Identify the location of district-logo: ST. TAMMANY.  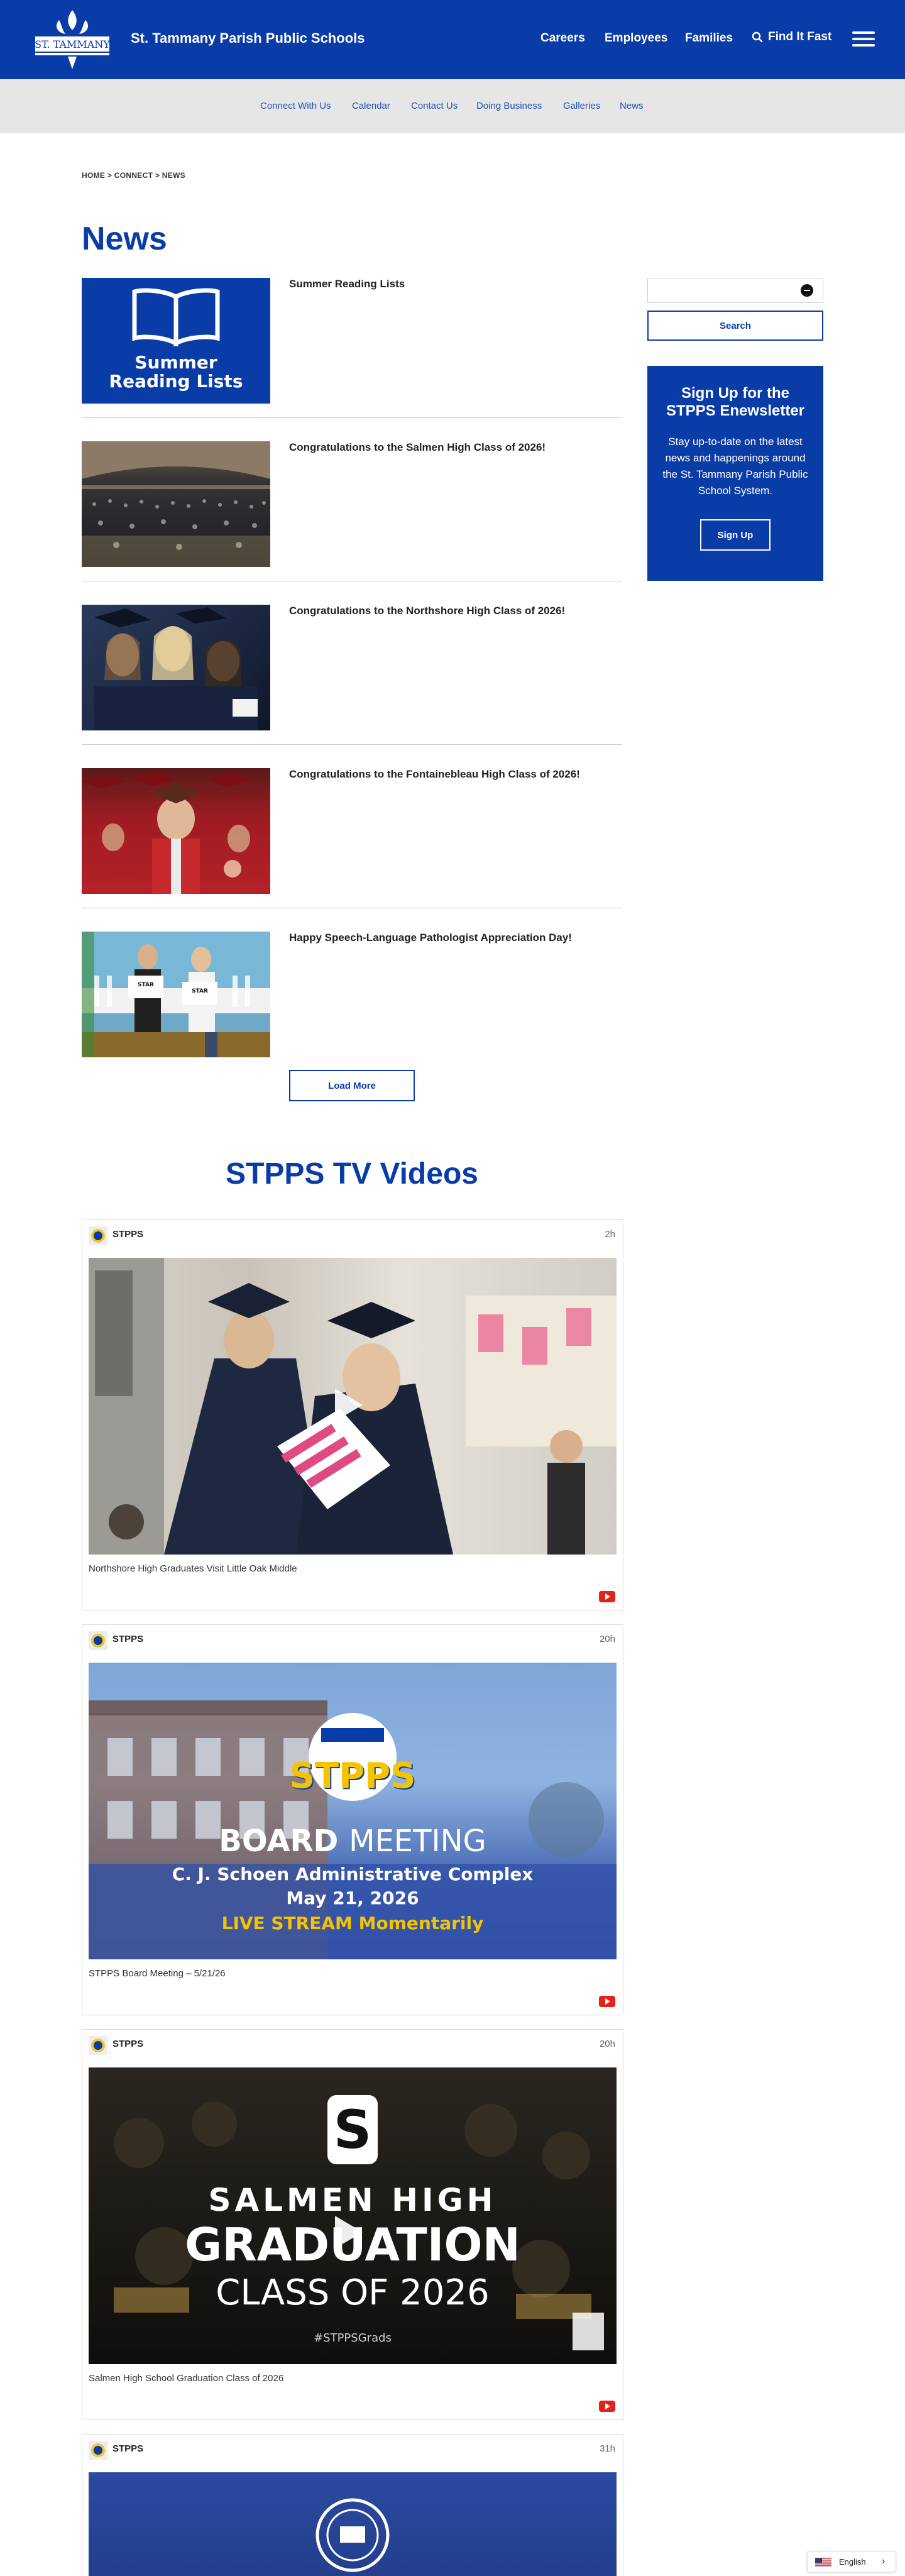
(72, 39).